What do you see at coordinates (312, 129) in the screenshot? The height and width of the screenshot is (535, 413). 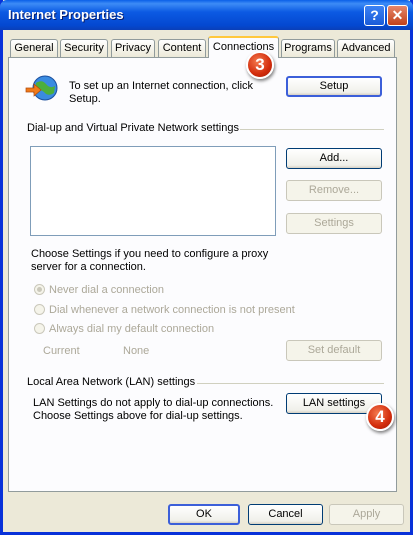 I see `dialup-group-divider` at bounding box center [312, 129].